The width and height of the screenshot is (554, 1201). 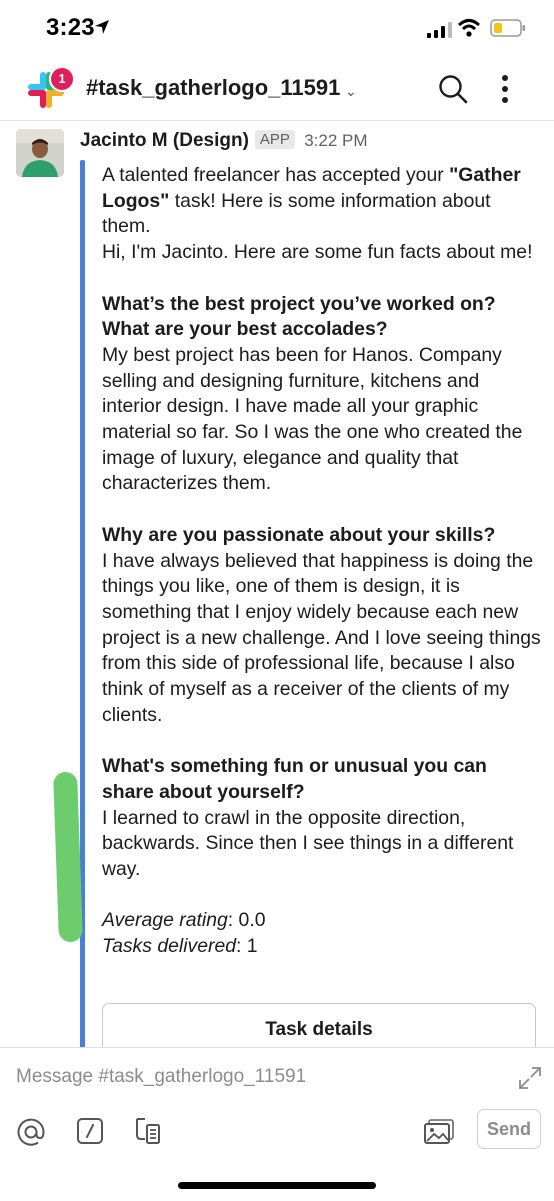 I want to click on image-icon, so click(x=439, y=1132).